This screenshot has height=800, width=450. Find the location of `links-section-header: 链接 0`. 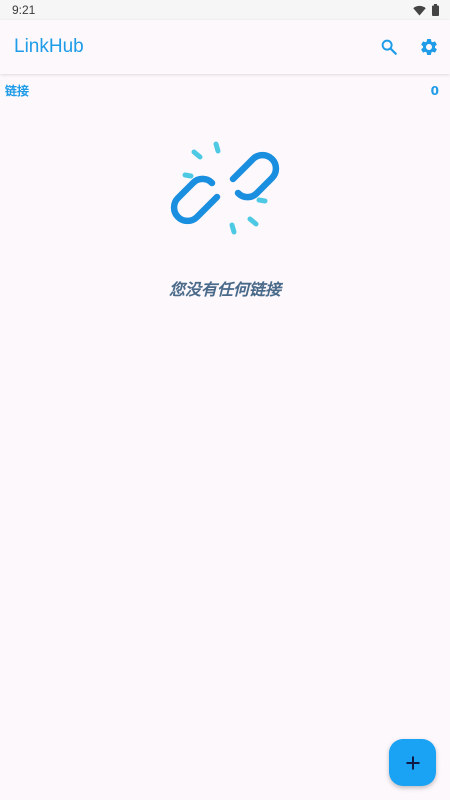

links-section-header: 链接 0 is located at coordinates (225, 86).